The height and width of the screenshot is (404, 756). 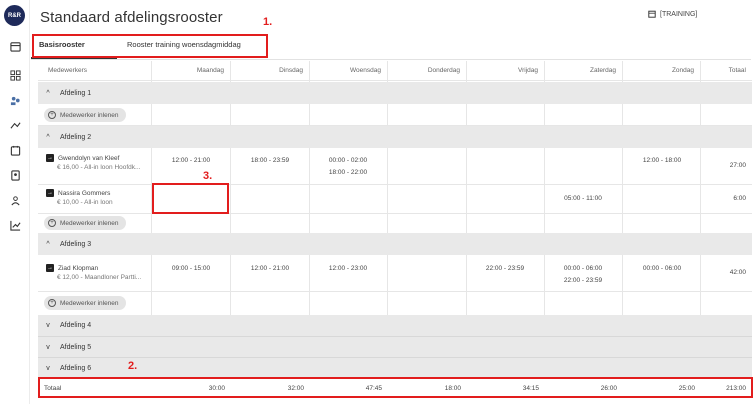 What do you see at coordinates (76, 325) in the screenshot?
I see `department-name: Afdeling 4` at bounding box center [76, 325].